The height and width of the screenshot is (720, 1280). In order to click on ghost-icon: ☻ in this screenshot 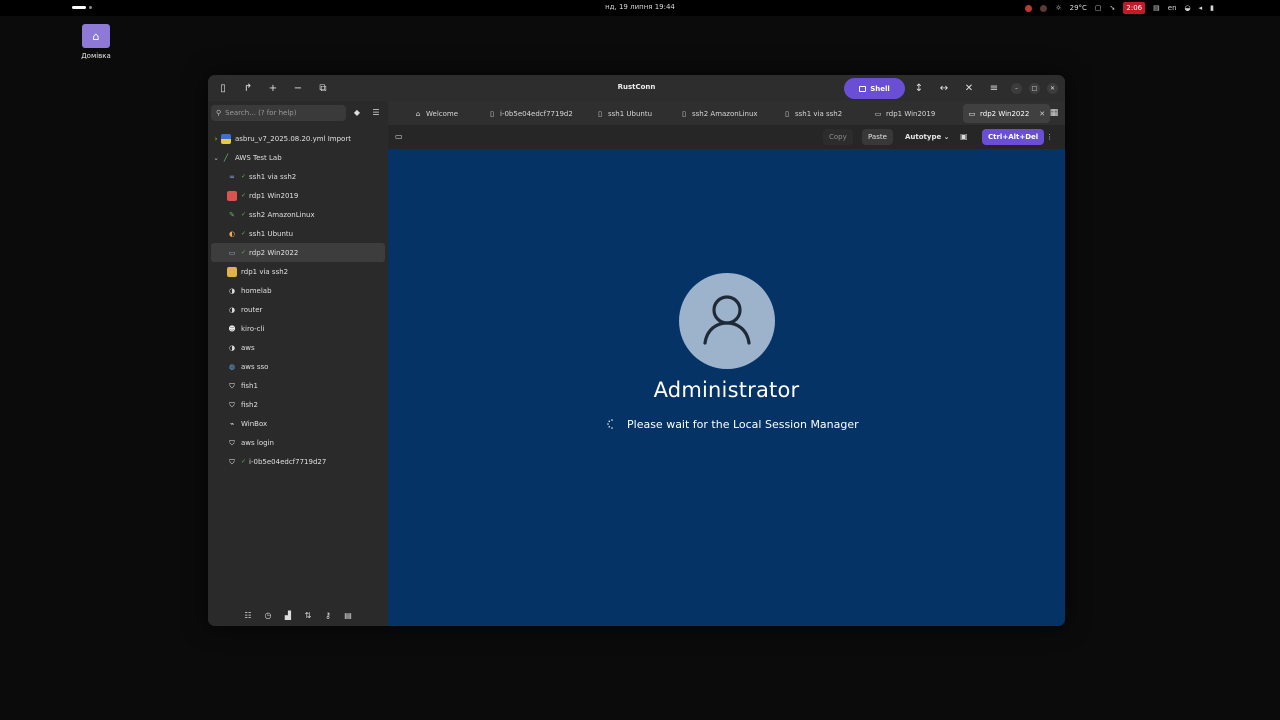, I will do `click(232, 328)`.